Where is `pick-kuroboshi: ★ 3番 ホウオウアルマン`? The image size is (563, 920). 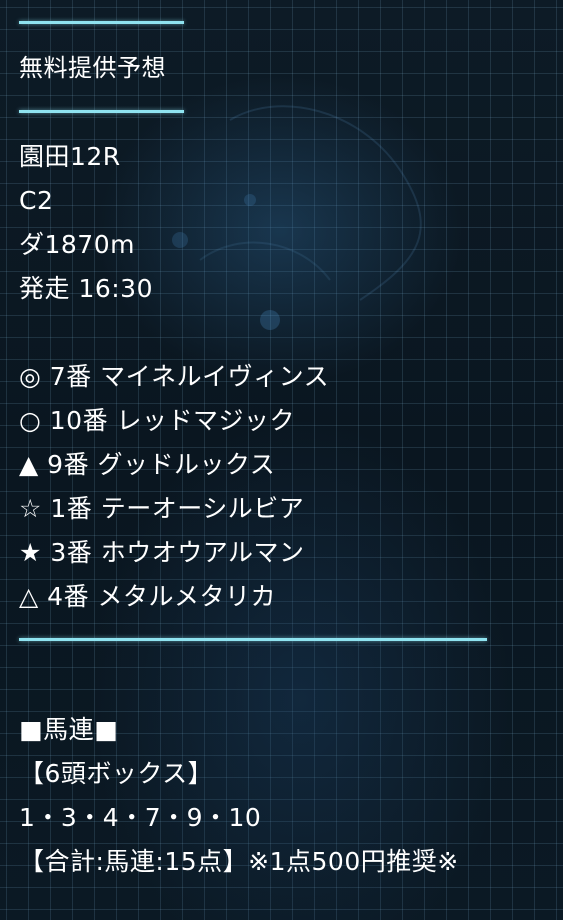 pick-kuroboshi: ★ 3番 ホウオウアルマン is located at coordinates (162, 552).